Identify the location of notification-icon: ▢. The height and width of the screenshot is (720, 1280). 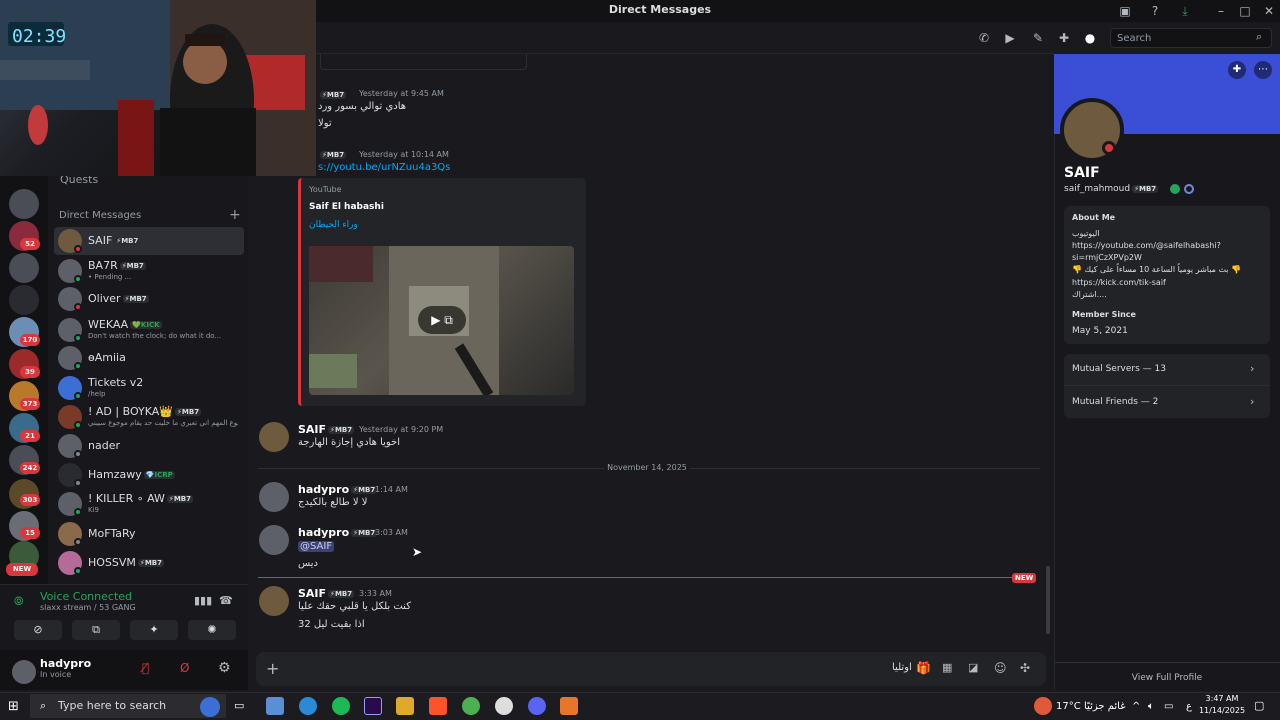
(1259, 705).